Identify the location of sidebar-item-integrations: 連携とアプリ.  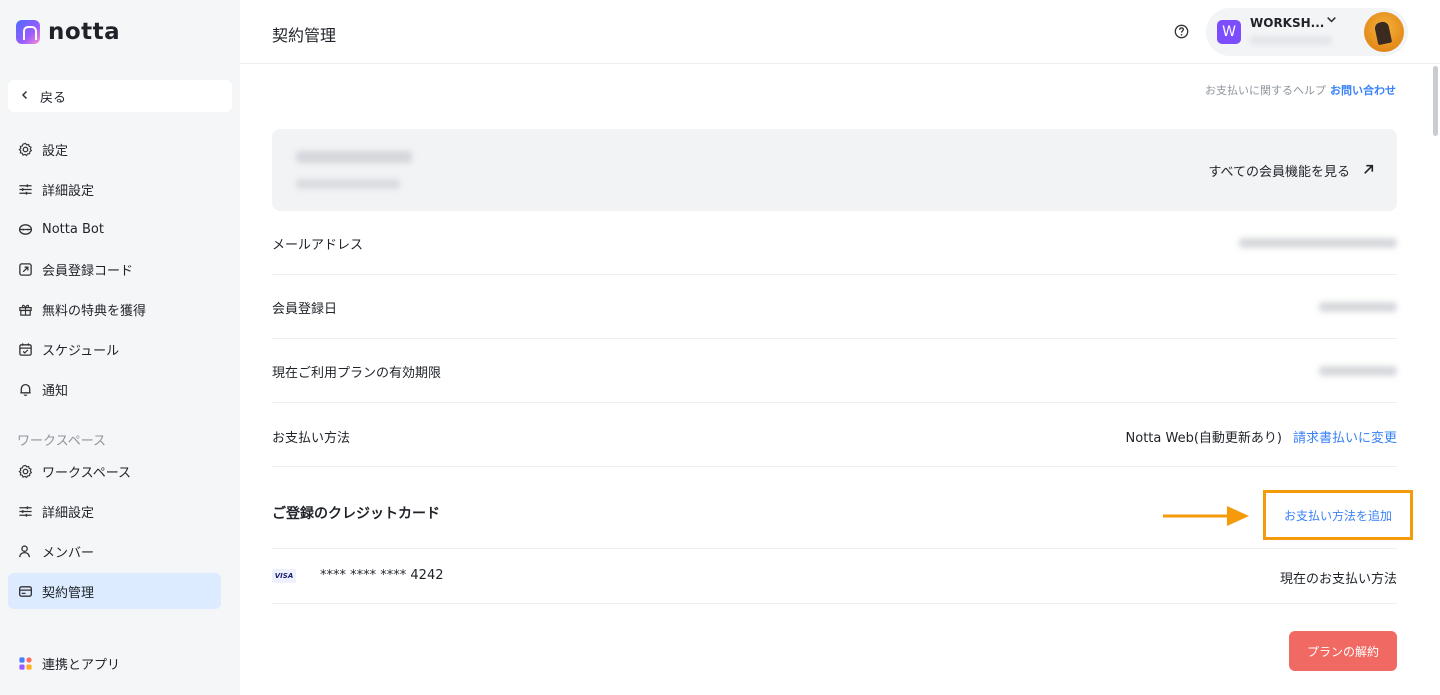
(114, 663).